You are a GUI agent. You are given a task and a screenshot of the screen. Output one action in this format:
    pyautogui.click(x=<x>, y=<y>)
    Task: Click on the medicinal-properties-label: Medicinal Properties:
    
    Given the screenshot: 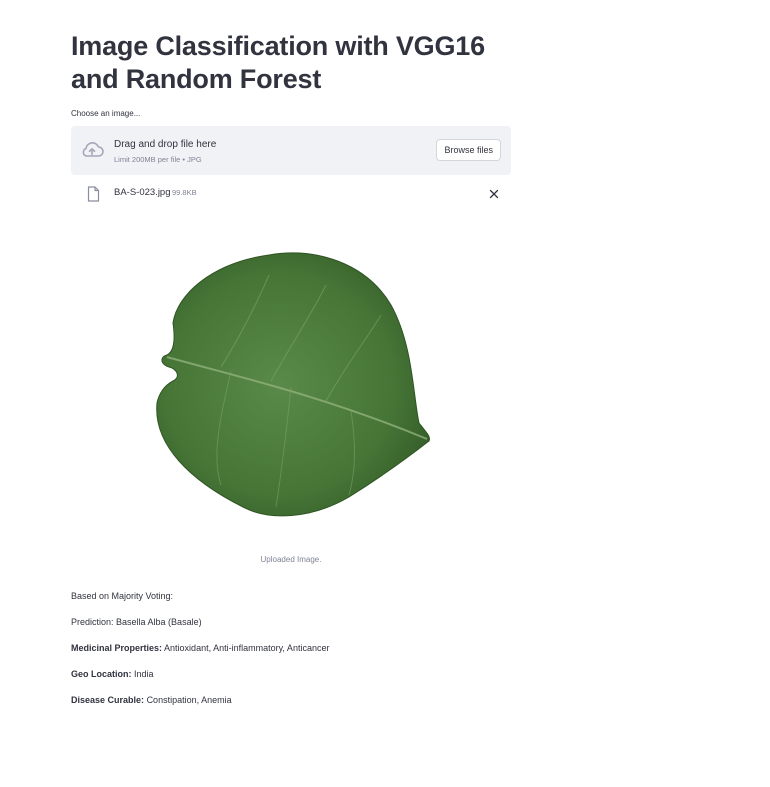 What is the action you would take?
    pyautogui.click(x=117, y=648)
    